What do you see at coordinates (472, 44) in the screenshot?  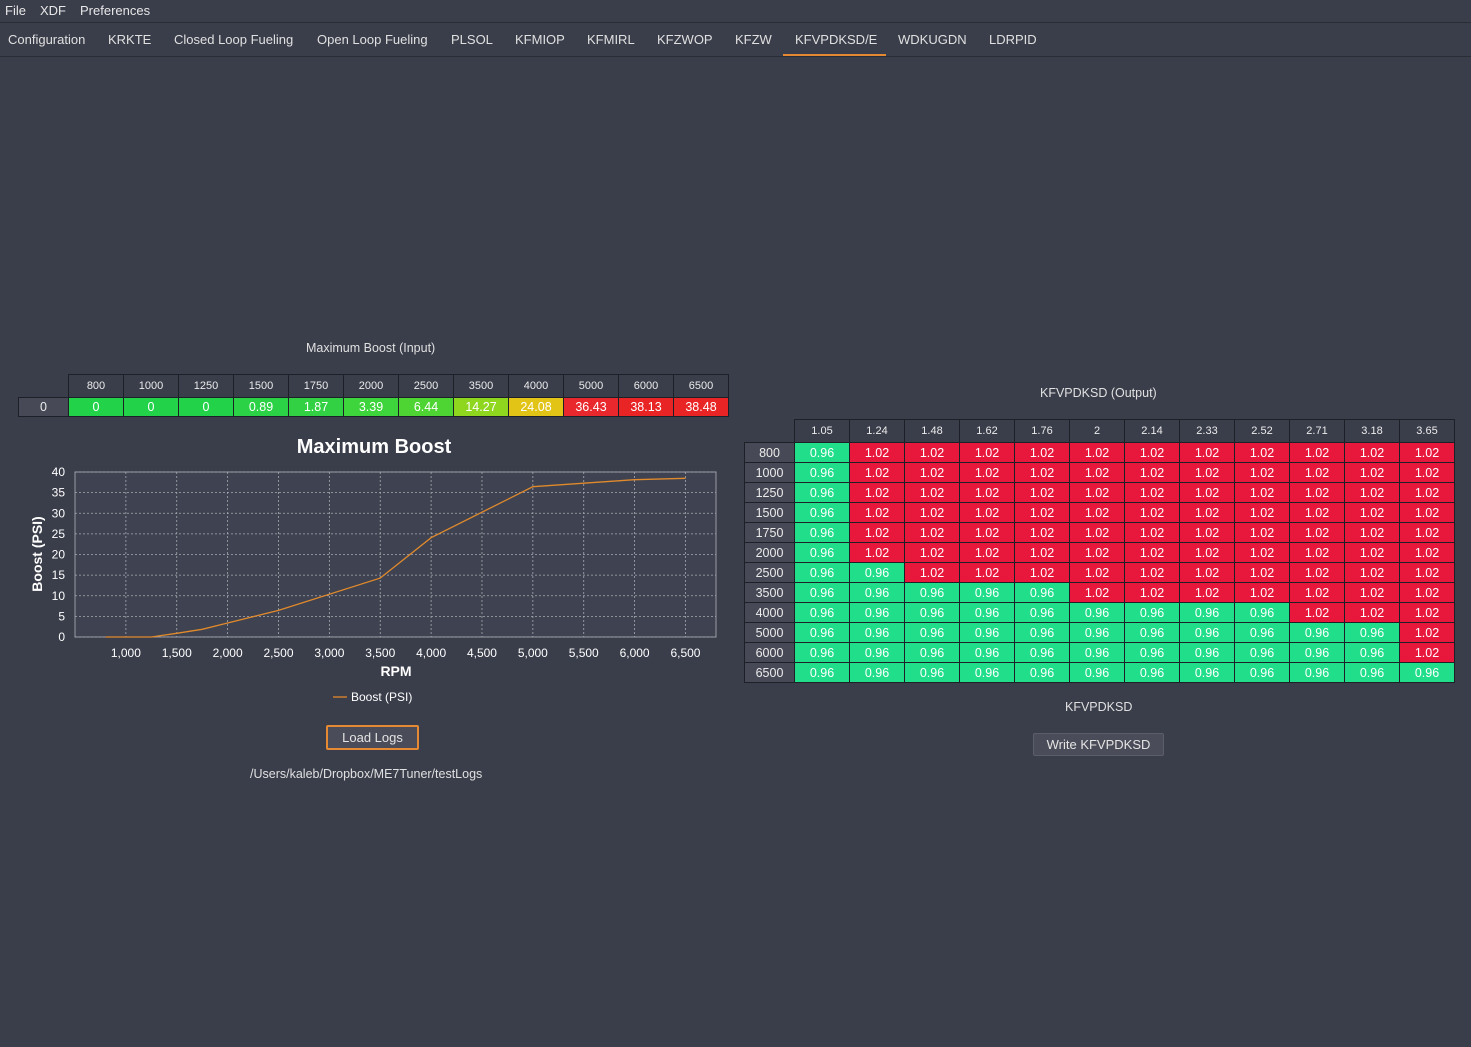 I see `tab-plsol: PLSOL` at bounding box center [472, 44].